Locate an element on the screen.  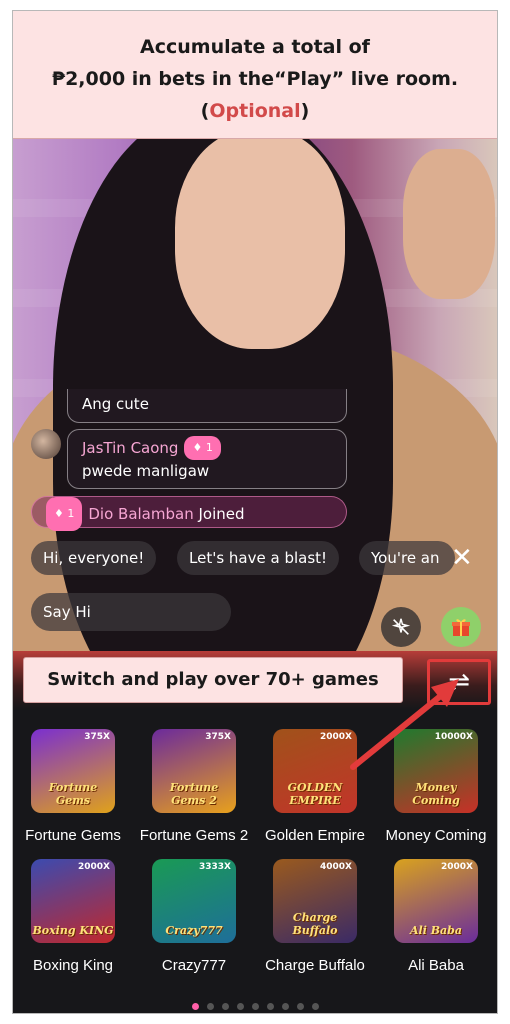
game-card: 2000X GOLDEN EMPIRE Golden Empire is located at coordinates (315, 786).